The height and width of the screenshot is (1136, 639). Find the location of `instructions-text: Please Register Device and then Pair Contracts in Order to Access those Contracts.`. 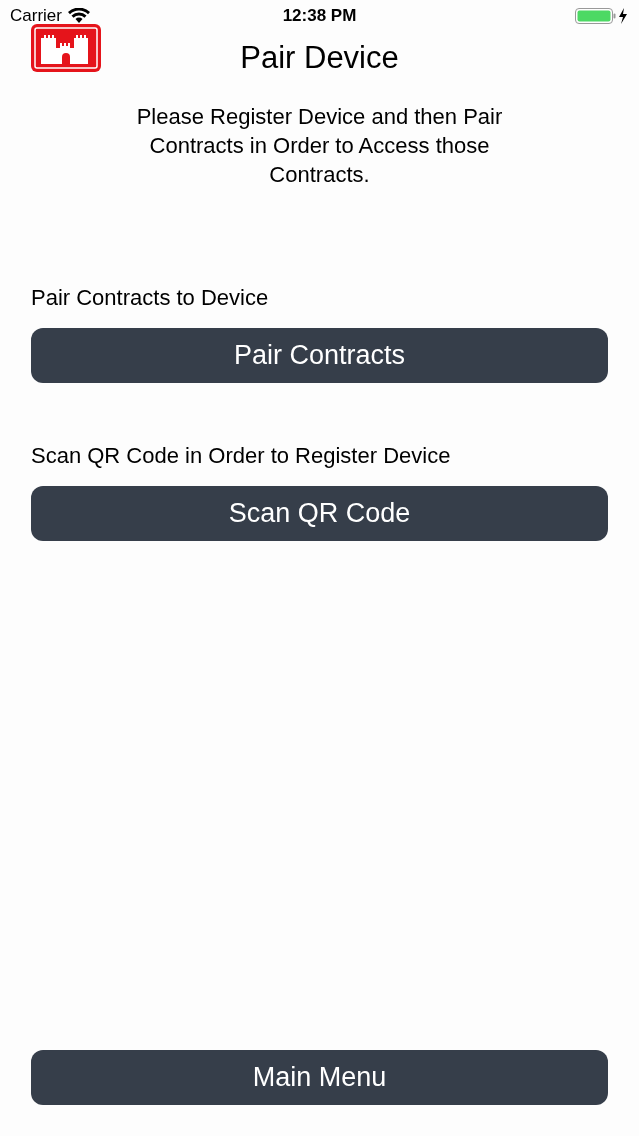

instructions-text: Please Register Device and then Pair Contracts in Order to Access those Contracts. is located at coordinates (319, 146).